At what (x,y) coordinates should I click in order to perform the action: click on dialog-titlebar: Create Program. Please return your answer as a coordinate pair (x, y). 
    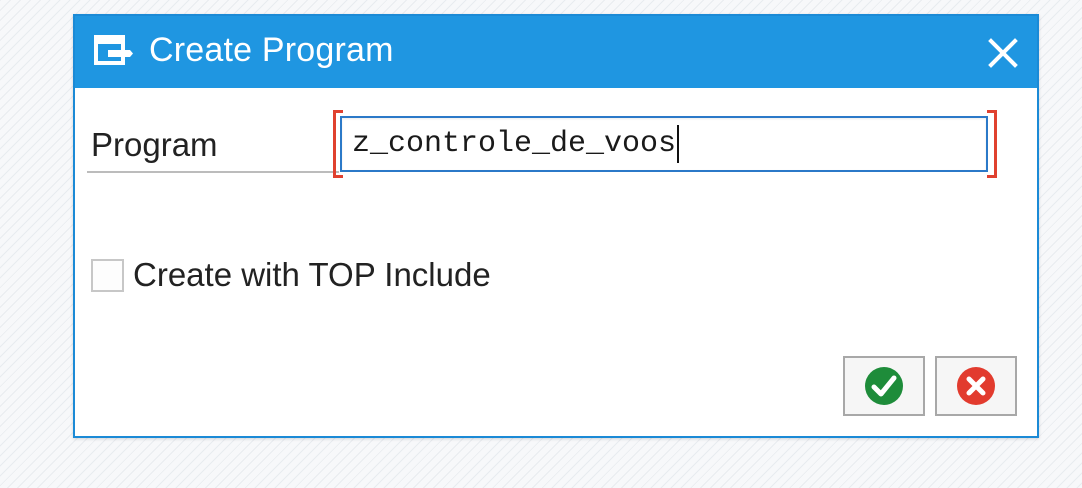
    Looking at the image, I should click on (556, 52).